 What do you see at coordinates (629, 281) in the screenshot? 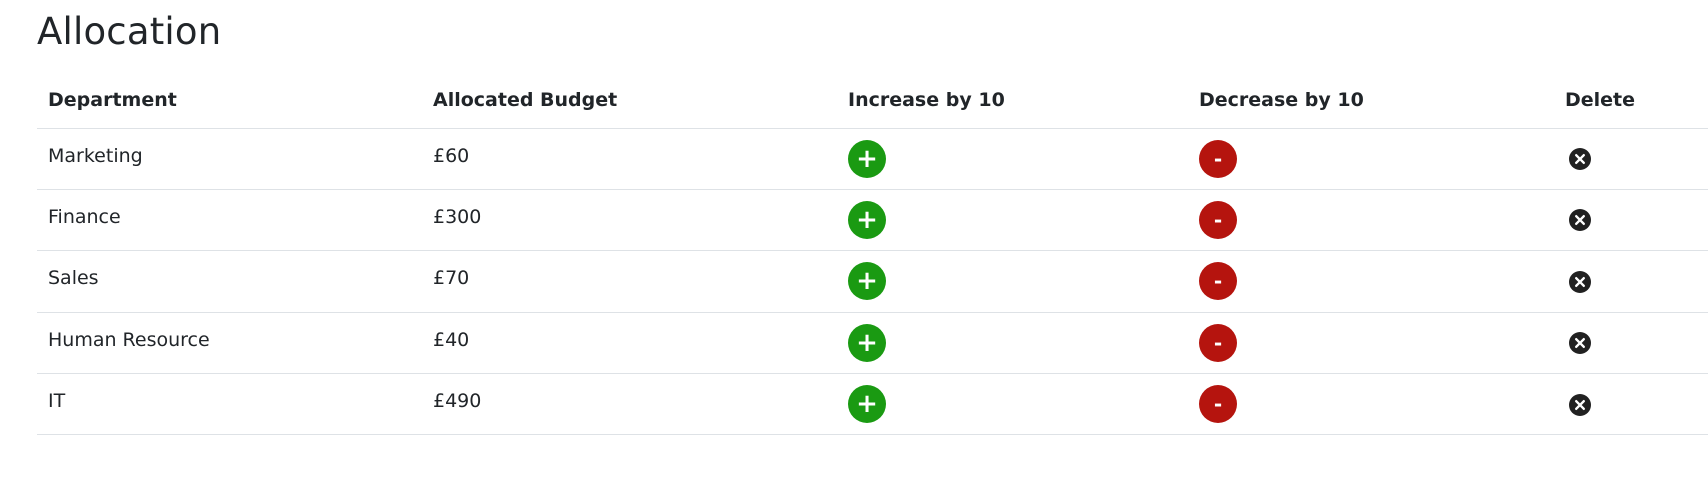
I see `budget-cell: £70` at bounding box center [629, 281].